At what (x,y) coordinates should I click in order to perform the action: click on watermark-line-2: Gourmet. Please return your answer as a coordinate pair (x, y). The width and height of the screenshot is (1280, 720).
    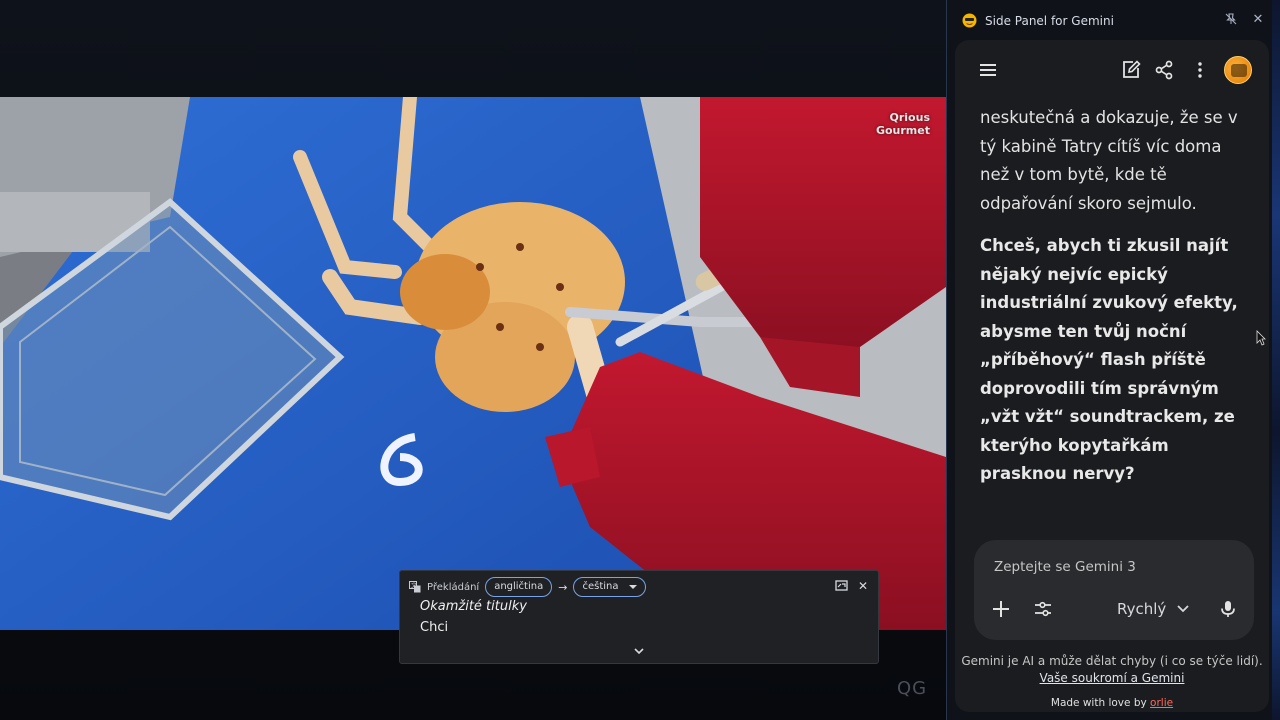
    Looking at the image, I should click on (902, 130).